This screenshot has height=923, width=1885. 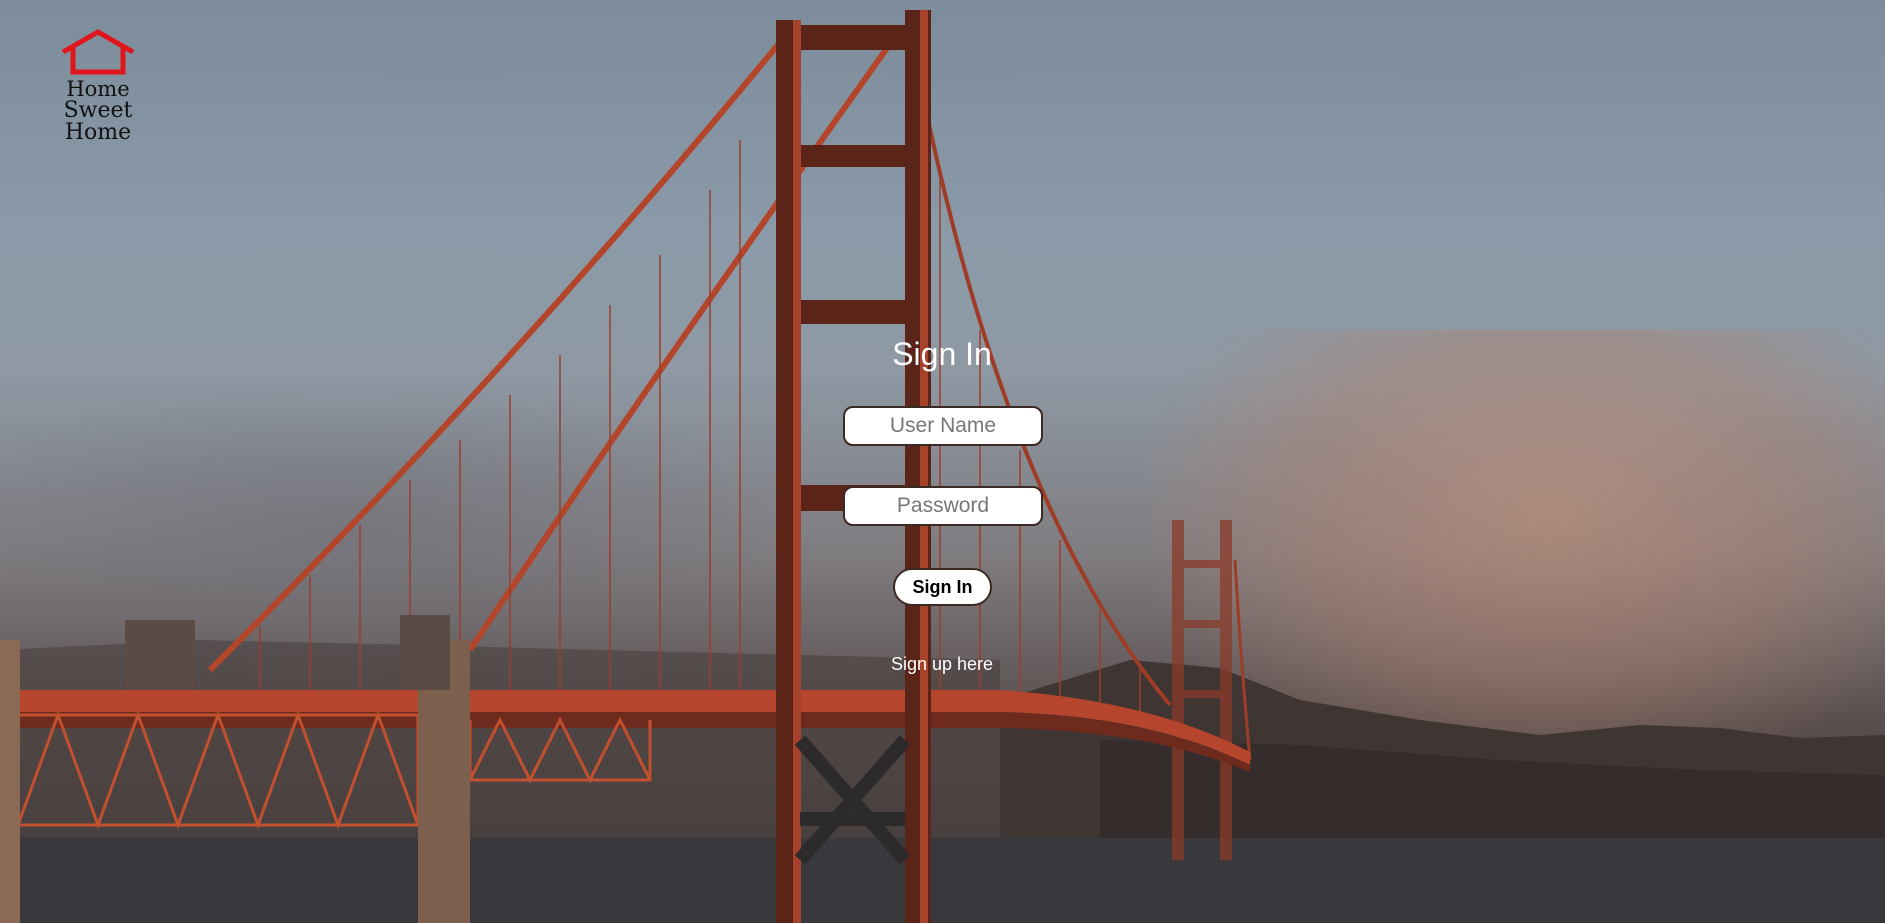 I want to click on brand-name-line1: Home, so click(x=98, y=89).